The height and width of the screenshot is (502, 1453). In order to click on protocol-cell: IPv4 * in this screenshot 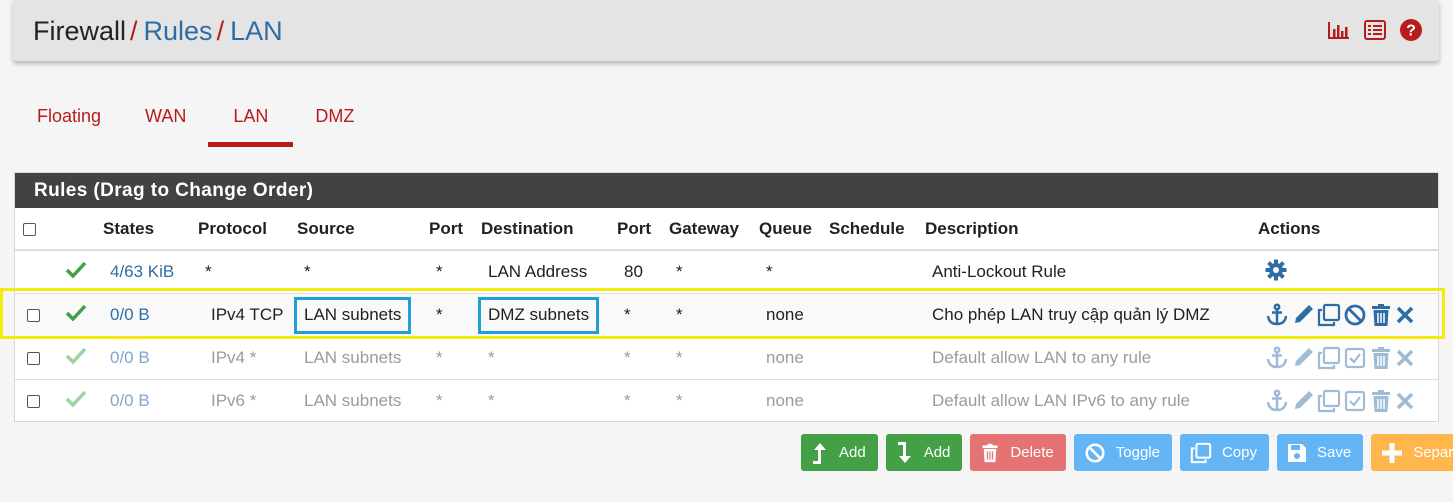, I will do `click(247, 358)`.